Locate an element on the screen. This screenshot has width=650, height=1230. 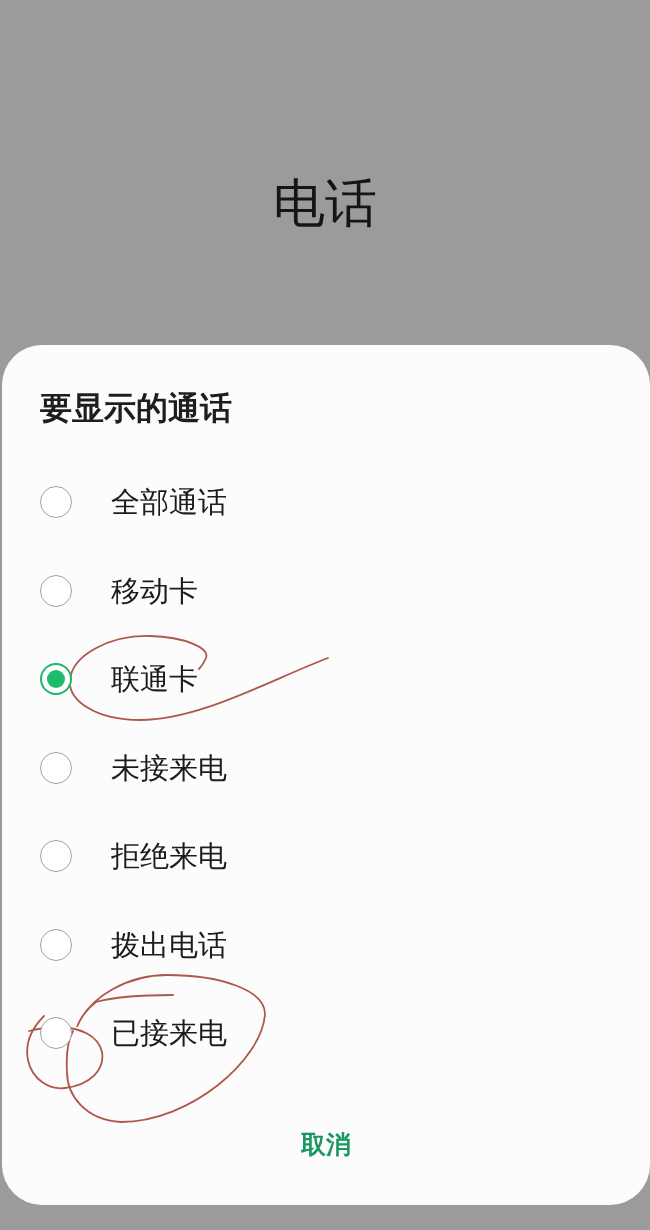
radio-option: 移动卡 is located at coordinates (326, 590).